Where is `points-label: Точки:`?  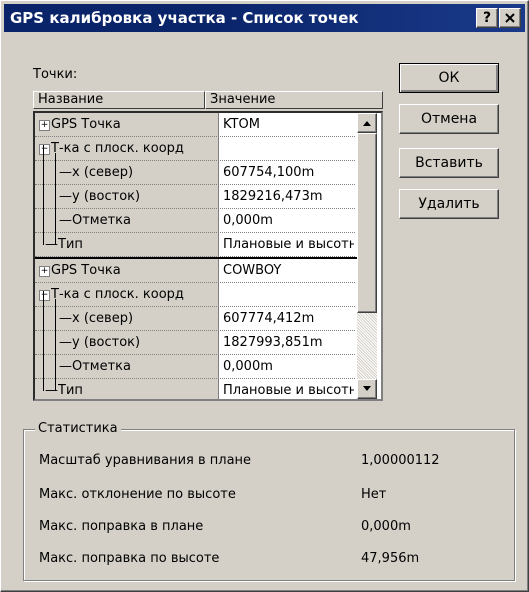
points-label: Точки: is located at coordinates (55, 74).